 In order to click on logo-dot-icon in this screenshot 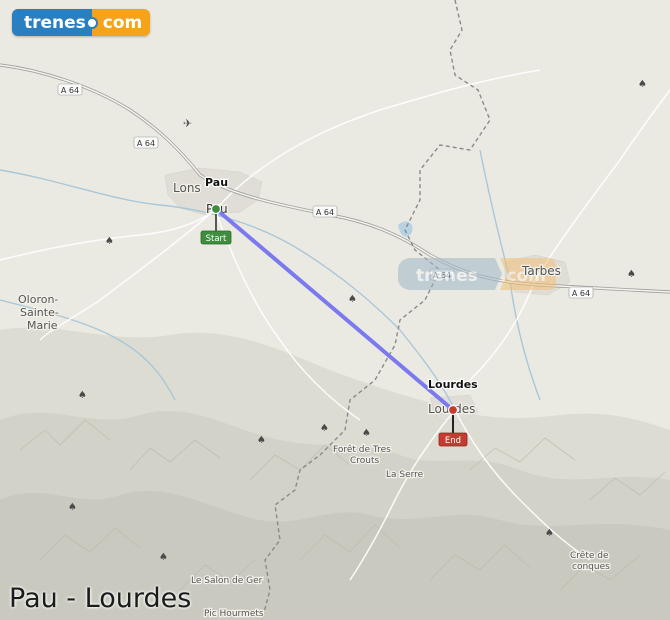, I will do `click(91, 23)`.